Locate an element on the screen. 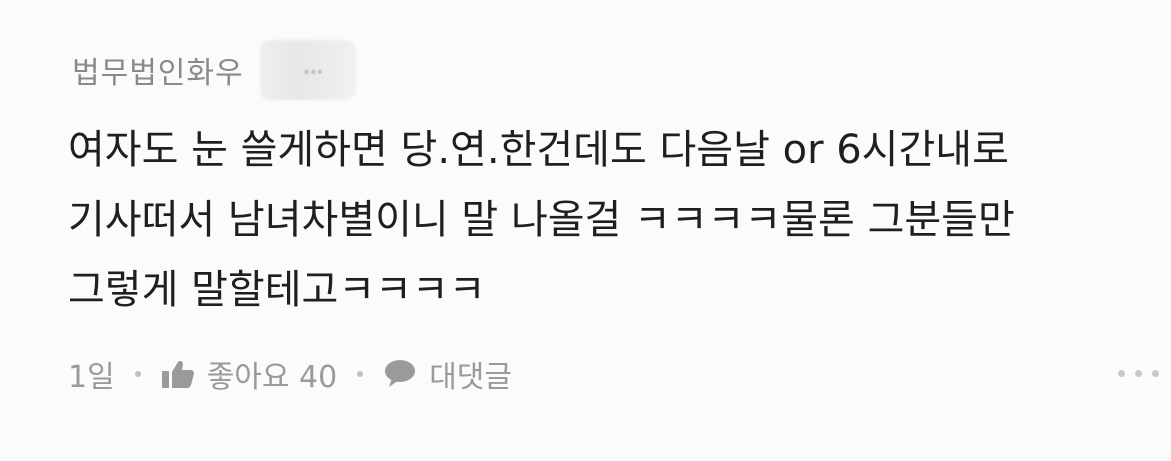  thumbs-up-icon is located at coordinates (178, 374).